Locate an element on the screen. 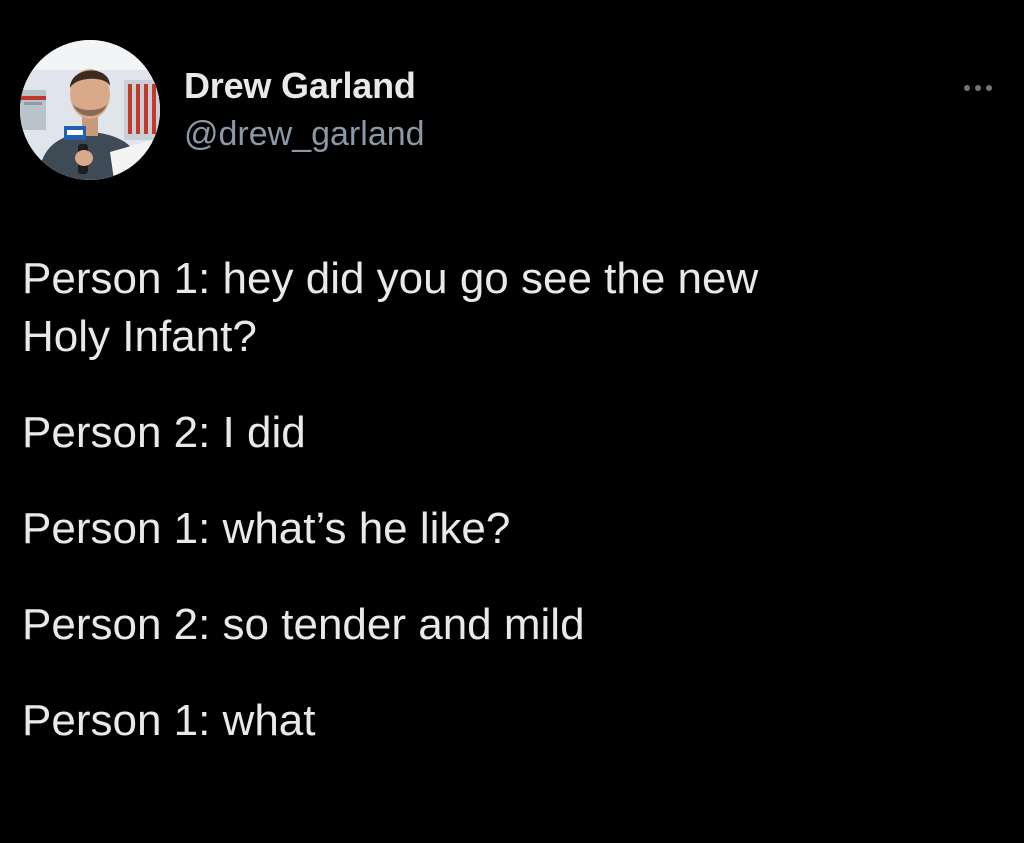  author-display-name: Drew Garland is located at coordinates (304, 86).